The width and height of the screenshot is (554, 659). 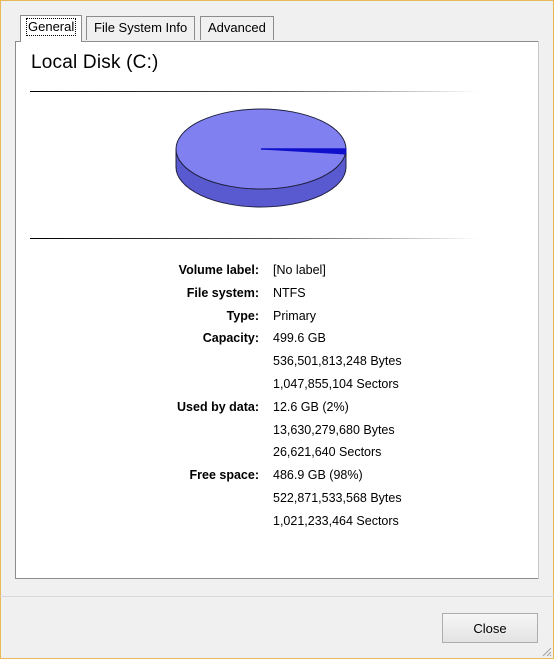 What do you see at coordinates (490, 628) in the screenshot?
I see `close-button: Close` at bounding box center [490, 628].